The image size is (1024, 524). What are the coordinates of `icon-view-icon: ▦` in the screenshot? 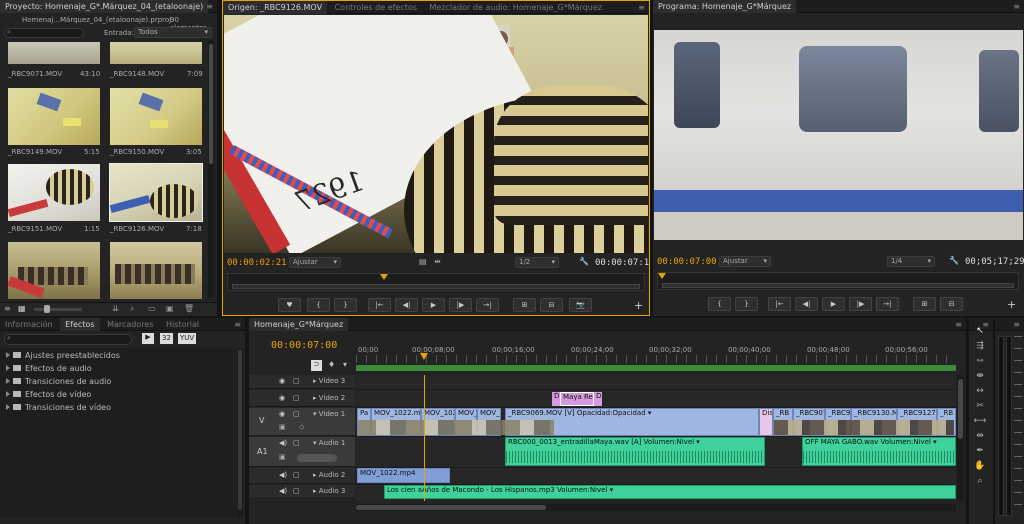 It's located at (22, 308).